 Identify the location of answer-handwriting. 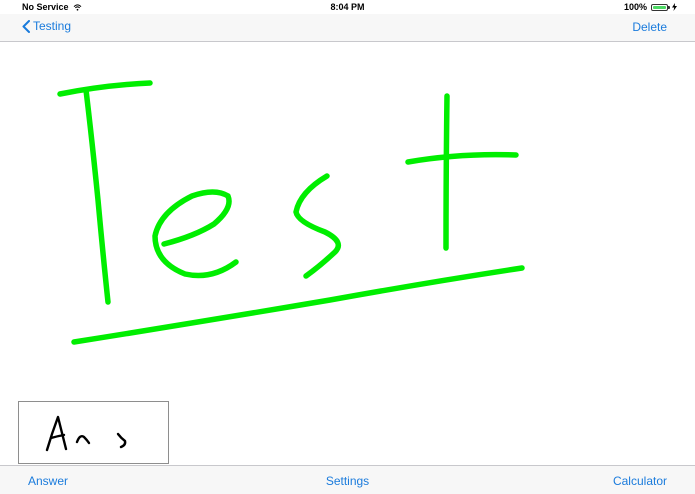
(86, 433).